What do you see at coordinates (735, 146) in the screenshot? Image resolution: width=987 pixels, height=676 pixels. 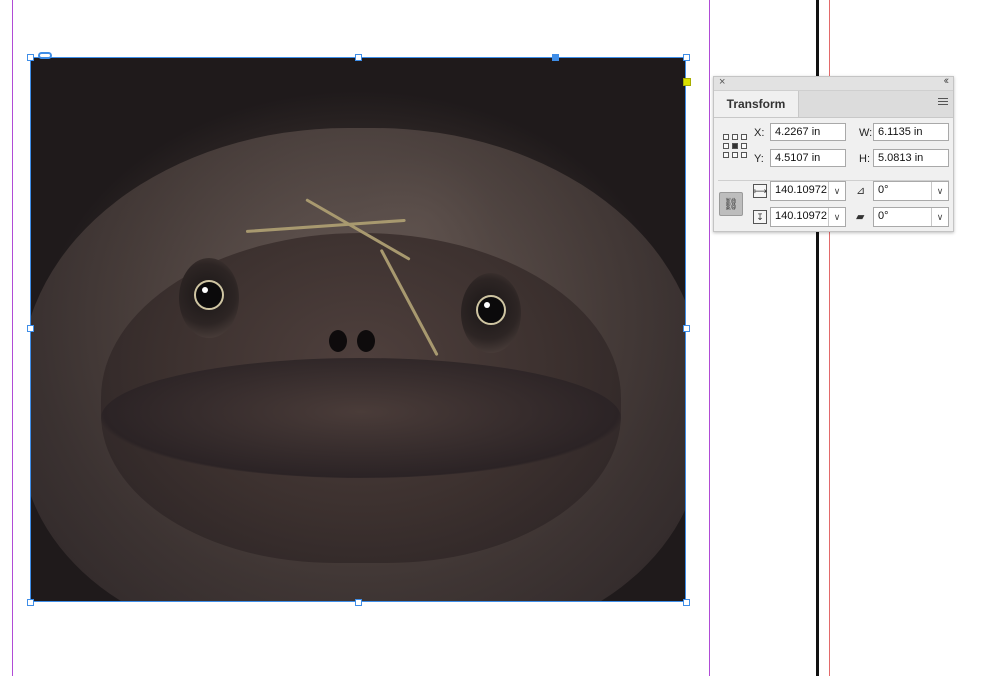 I see `reference-point-icon` at bounding box center [735, 146].